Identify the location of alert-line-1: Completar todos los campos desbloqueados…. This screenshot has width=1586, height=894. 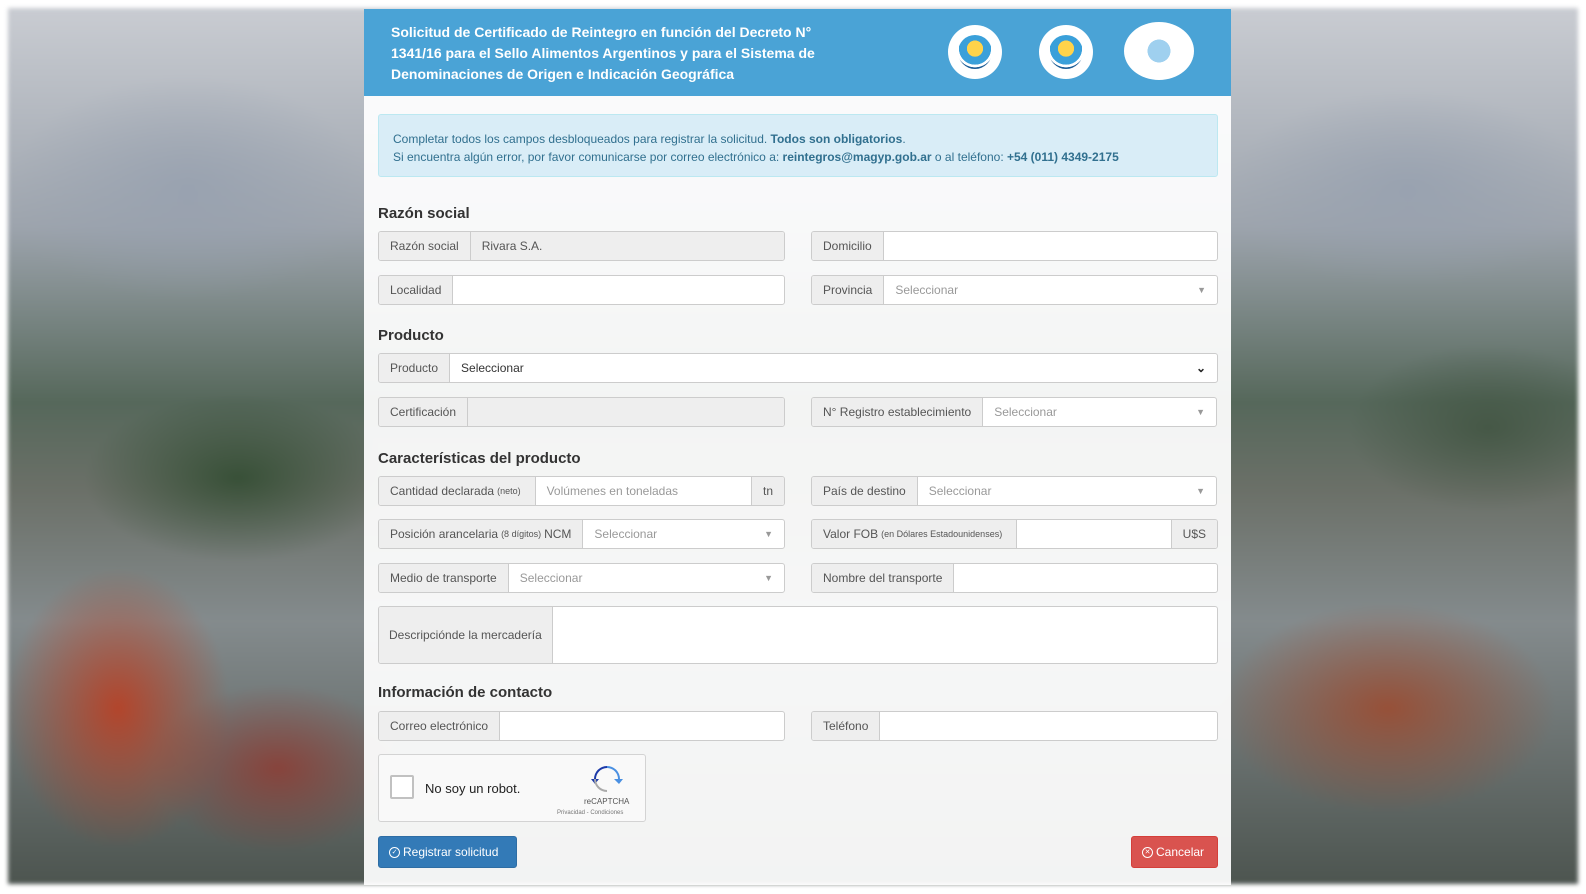
(649, 139).